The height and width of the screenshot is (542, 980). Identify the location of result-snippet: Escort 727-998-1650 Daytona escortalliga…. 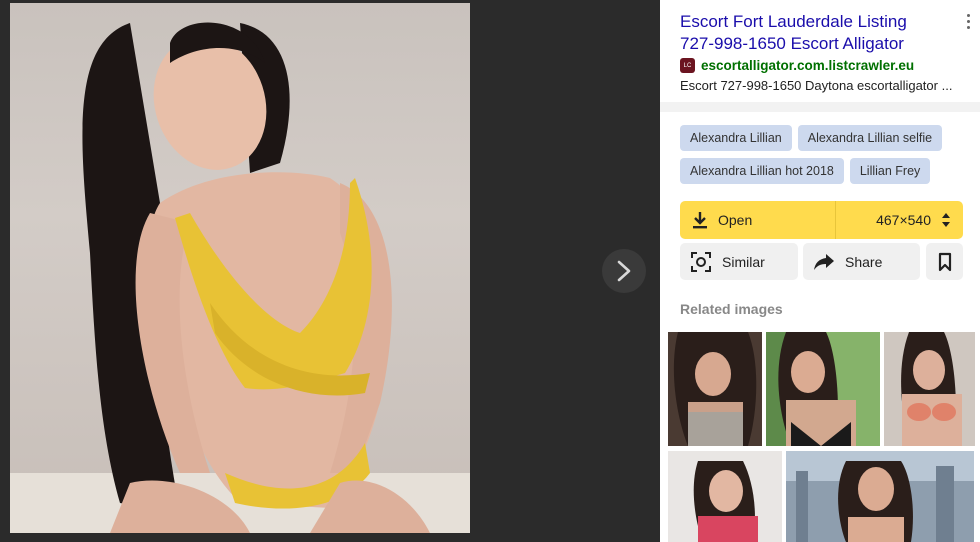
(816, 85).